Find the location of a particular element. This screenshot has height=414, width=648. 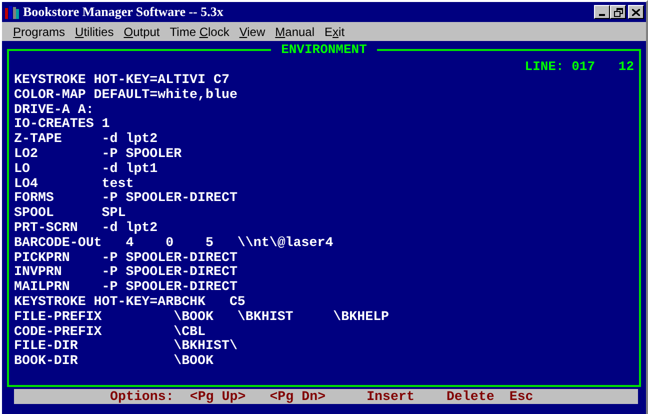

key-option: Insert is located at coordinates (390, 396).